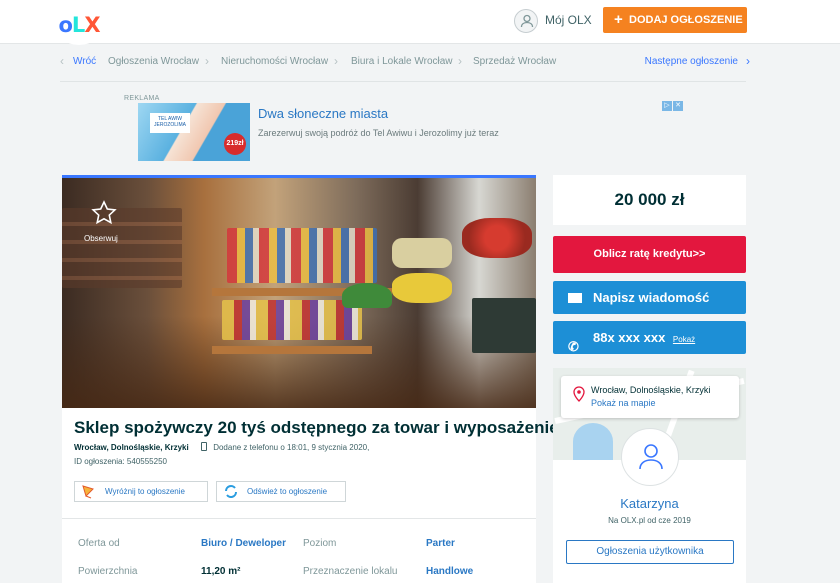 The image size is (840, 583). Describe the element at coordinates (62, 61) in the screenshot. I see `chevron-left-icon: ‹` at that location.